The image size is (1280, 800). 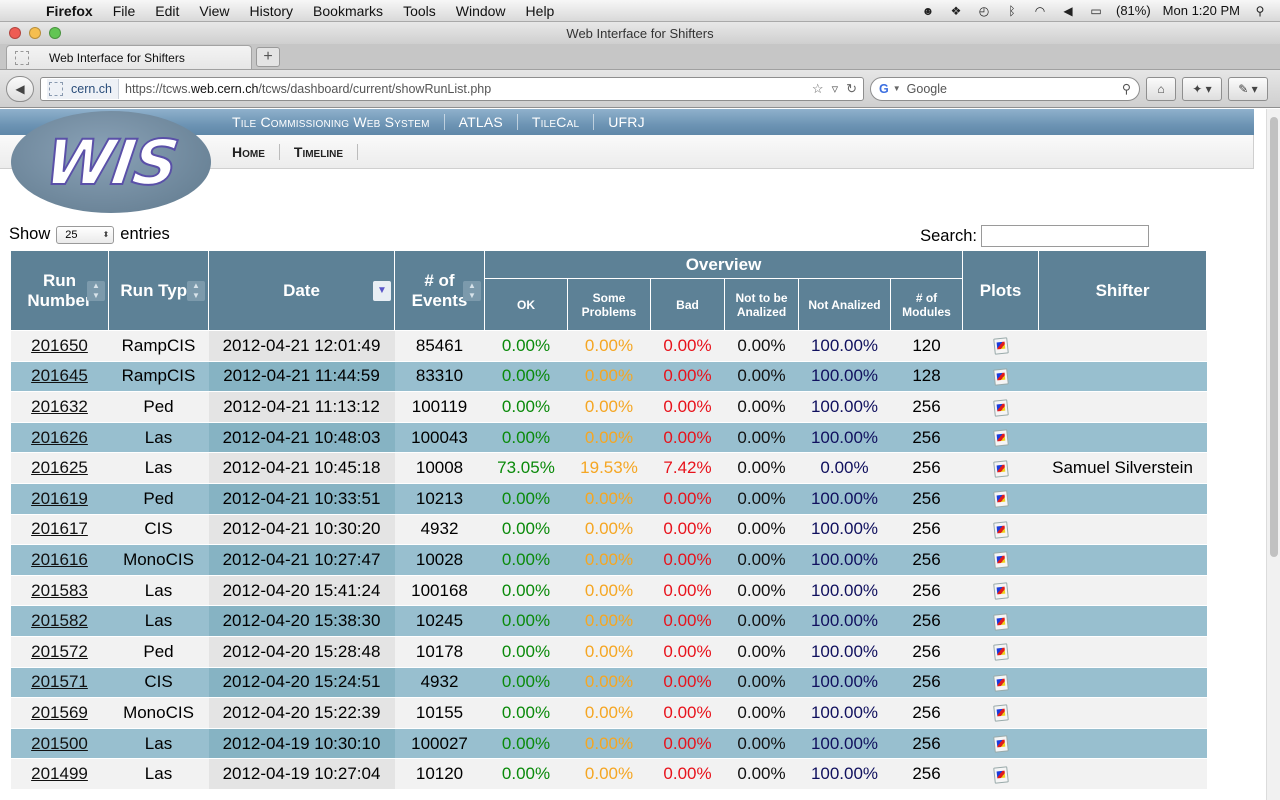 I want to click on reload-icon: ↻, so click(x=851, y=89).